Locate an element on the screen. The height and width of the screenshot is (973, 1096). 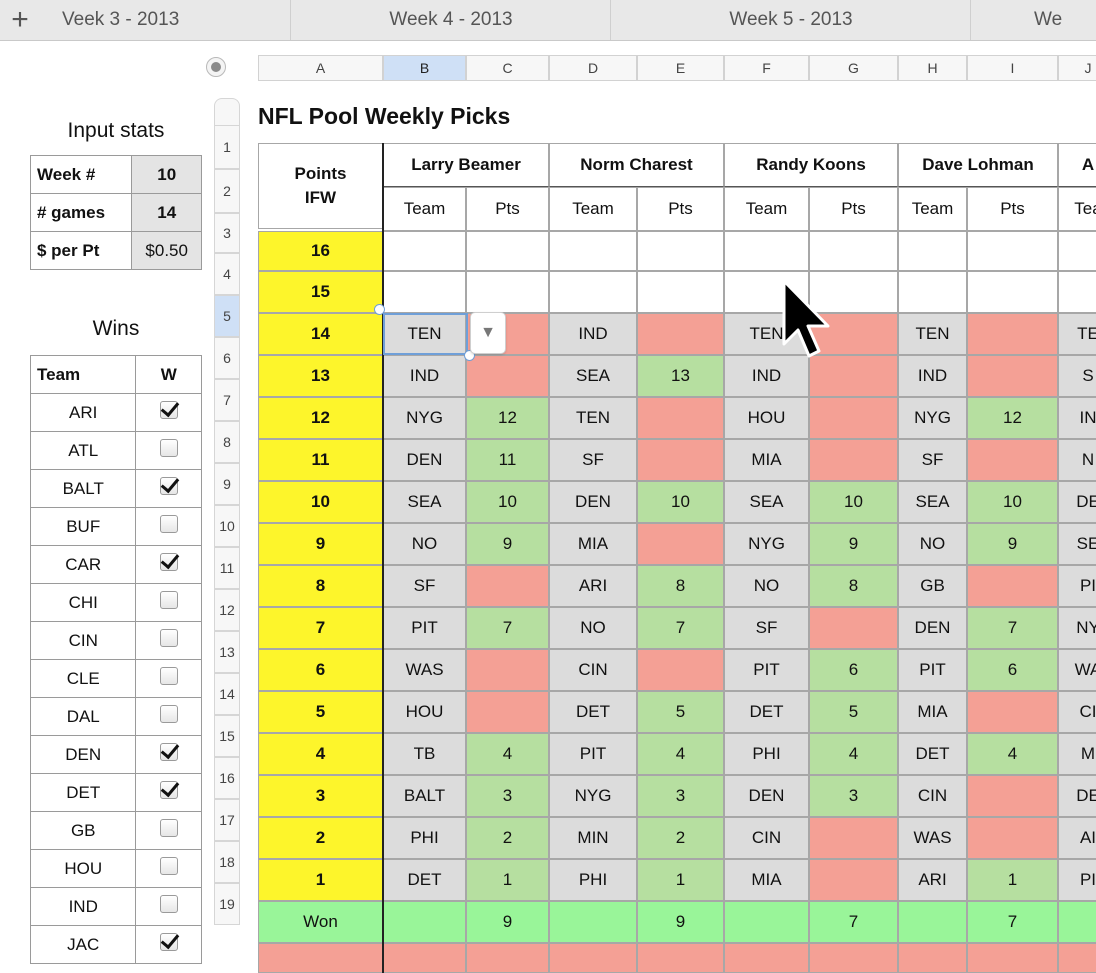
row-header-1: 1 is located at coordinates (227, 147).